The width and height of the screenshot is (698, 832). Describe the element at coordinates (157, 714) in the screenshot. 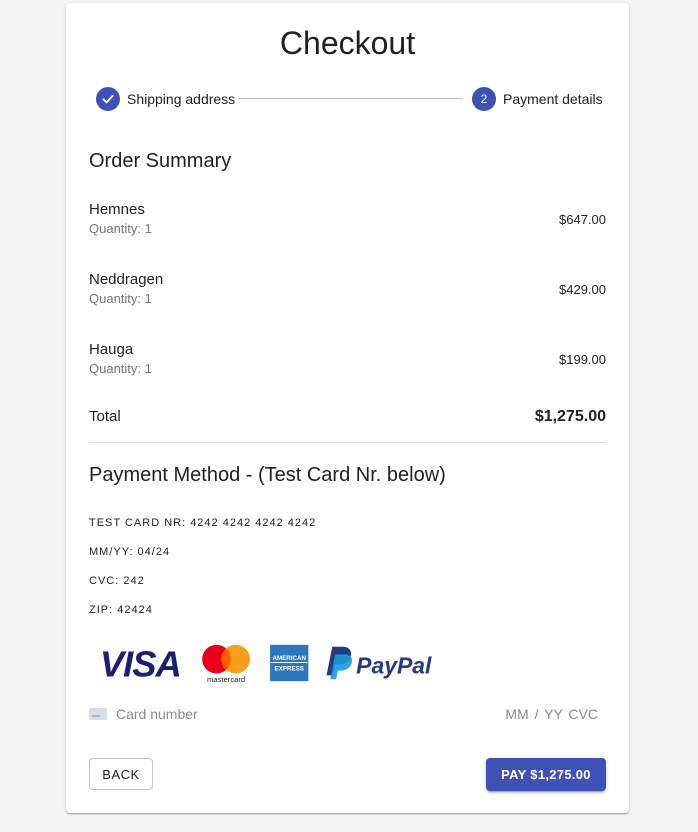

I see `card-number-placeholder: Card number` at that location.